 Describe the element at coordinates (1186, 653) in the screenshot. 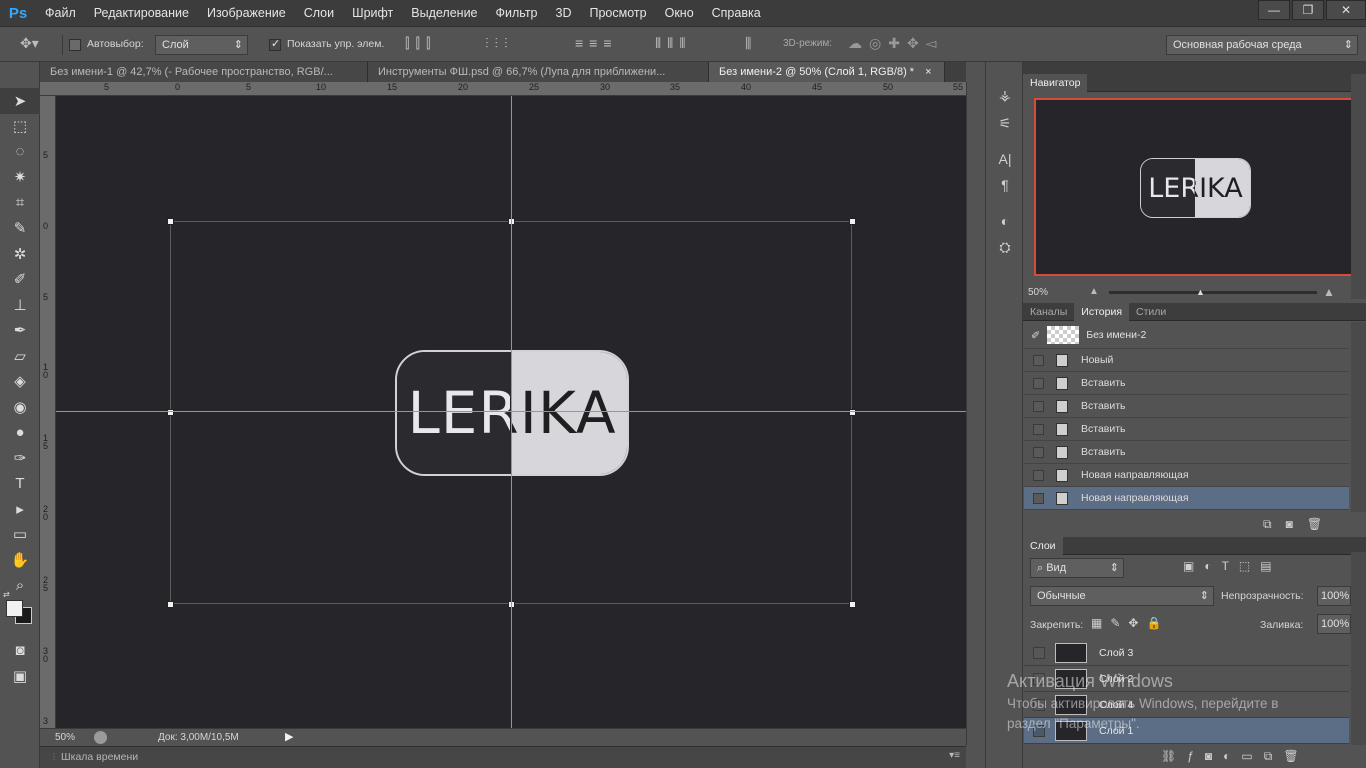

I see `layer-row: Слой 3` at that location.